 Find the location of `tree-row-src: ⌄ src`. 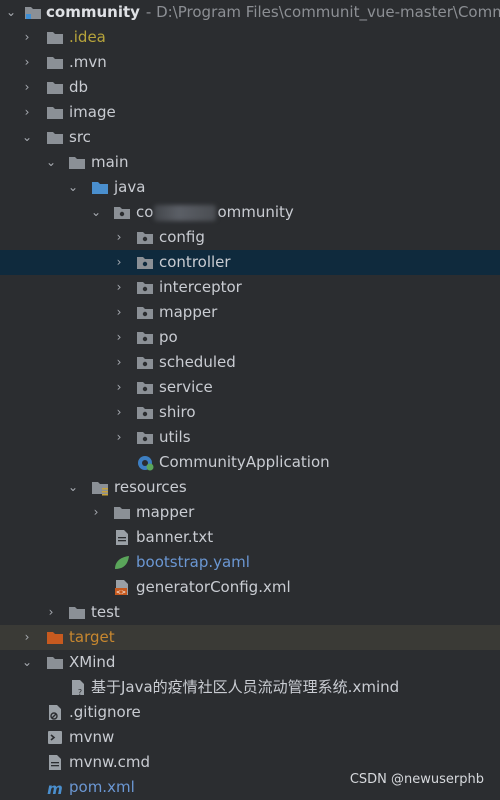

tree-row-src: ⌄ src is located at coordinates (250, 137).